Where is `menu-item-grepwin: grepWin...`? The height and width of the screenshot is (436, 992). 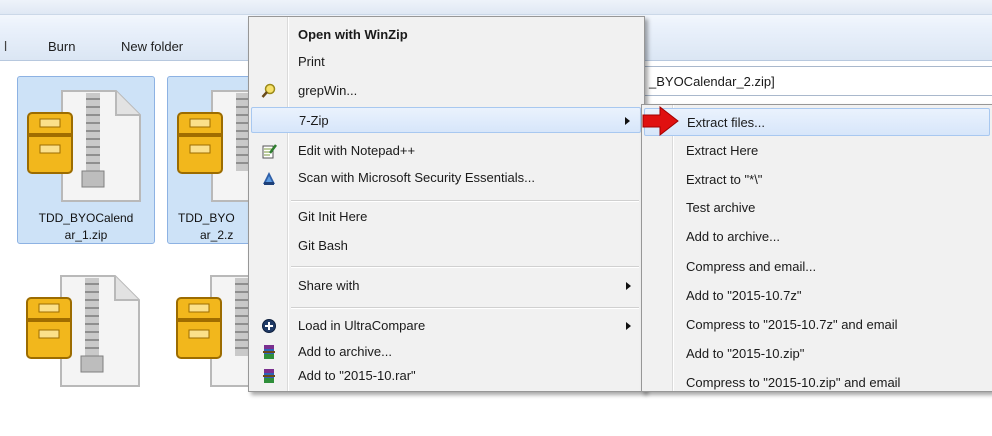
menu-item-grepwin: grepWin... is located at coordinates (446, 91).